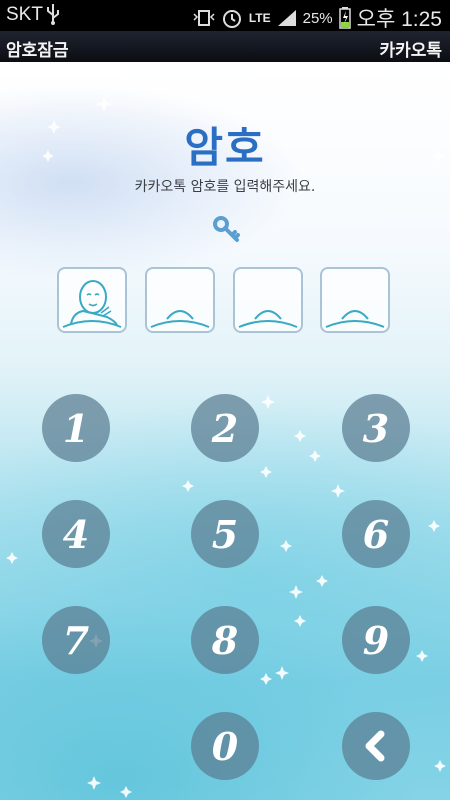  What do you see at coordinates (225, 187) in the screenshot?
I see `page-subtitle: 카카오톡 암호를 입력해주세요.` at bounding box center [225, 187].